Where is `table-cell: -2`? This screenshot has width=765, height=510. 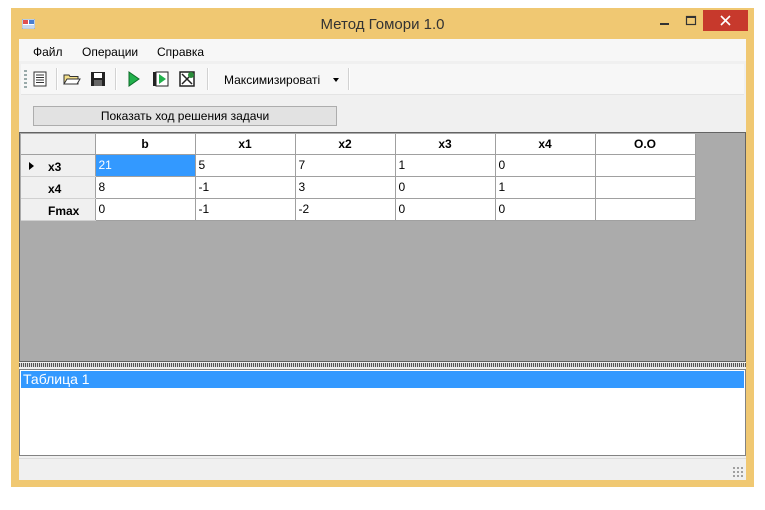
table-cell: -2 is located at coordinates (345, 209).